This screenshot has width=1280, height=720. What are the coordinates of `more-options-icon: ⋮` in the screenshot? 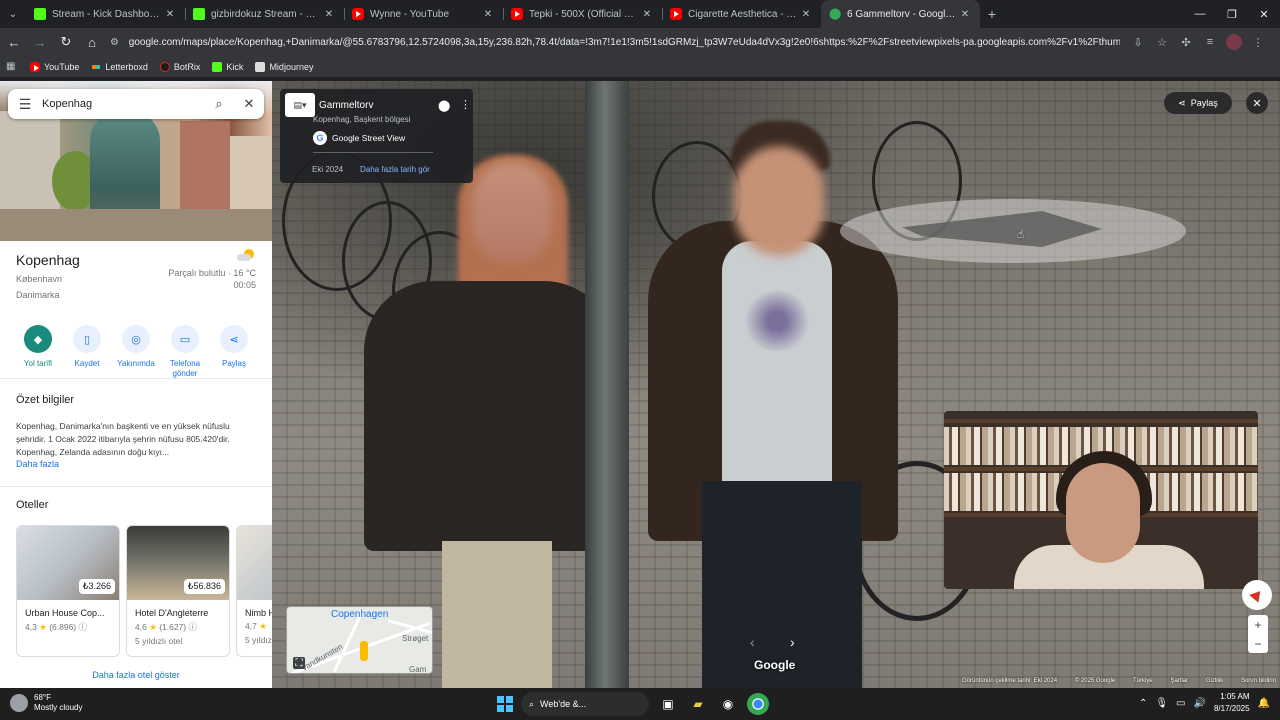 It's located at (465, 104).